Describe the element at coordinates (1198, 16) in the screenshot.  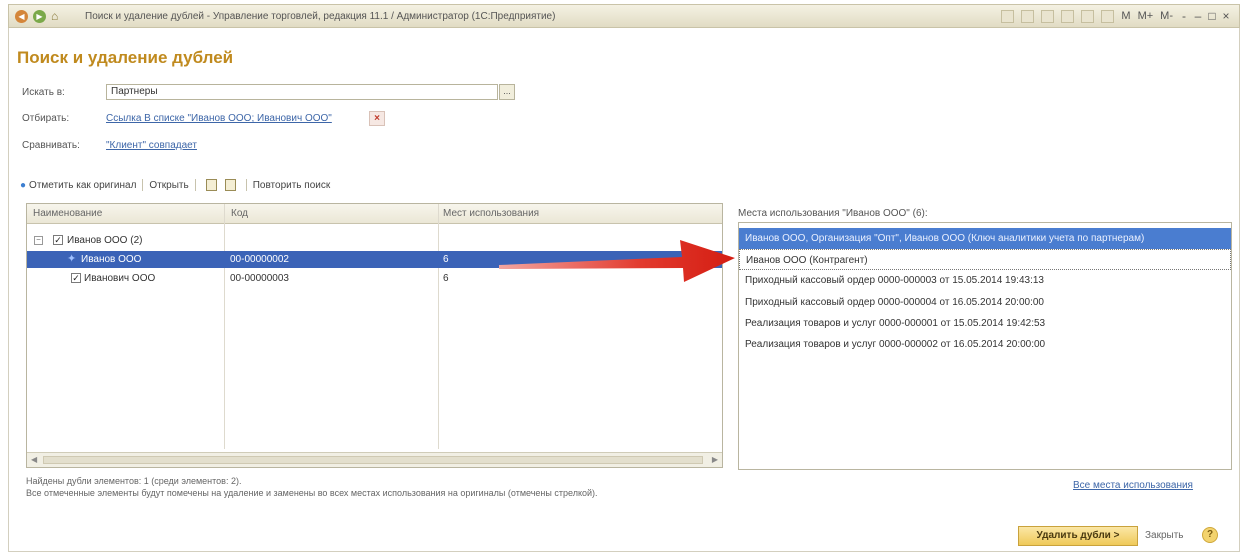
I see `dash-button: –` at that location.